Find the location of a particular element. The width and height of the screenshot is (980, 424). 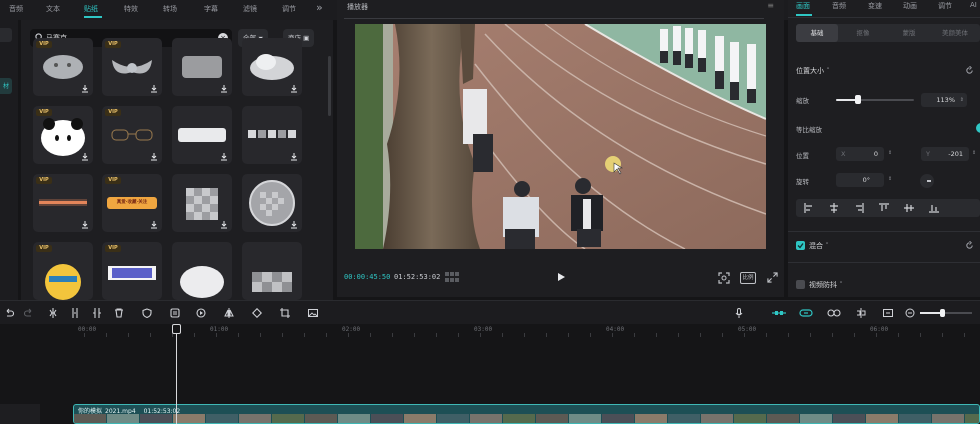

video-clip: 你的模拟_2021.mp4 01:52:53:02 is located at coordinates (526, 414).